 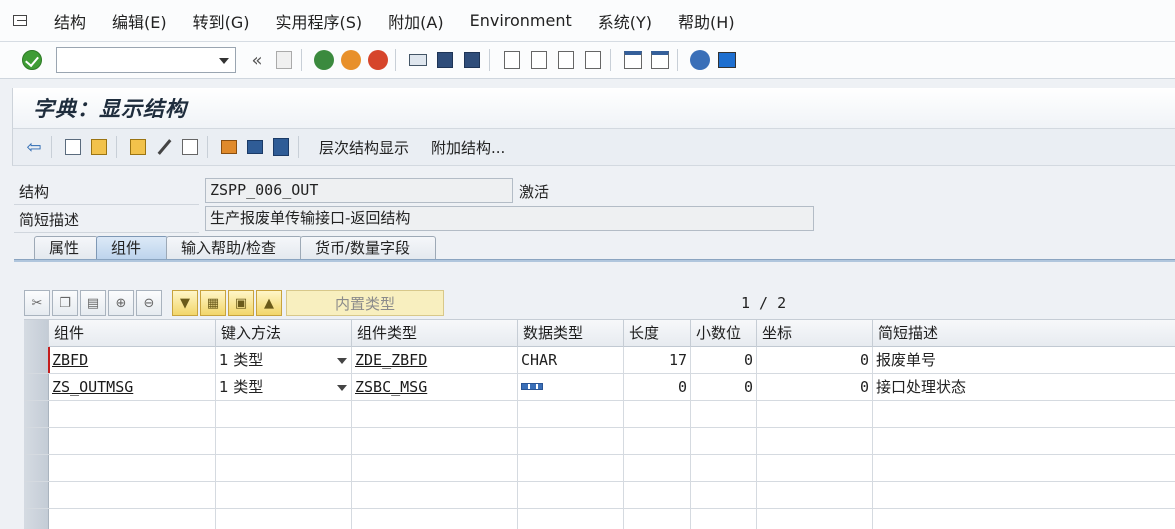 What do you see at coordinates (164, 147) in the screenshot?
I see `magic-wand-icon` at bounding box center [164, 147].